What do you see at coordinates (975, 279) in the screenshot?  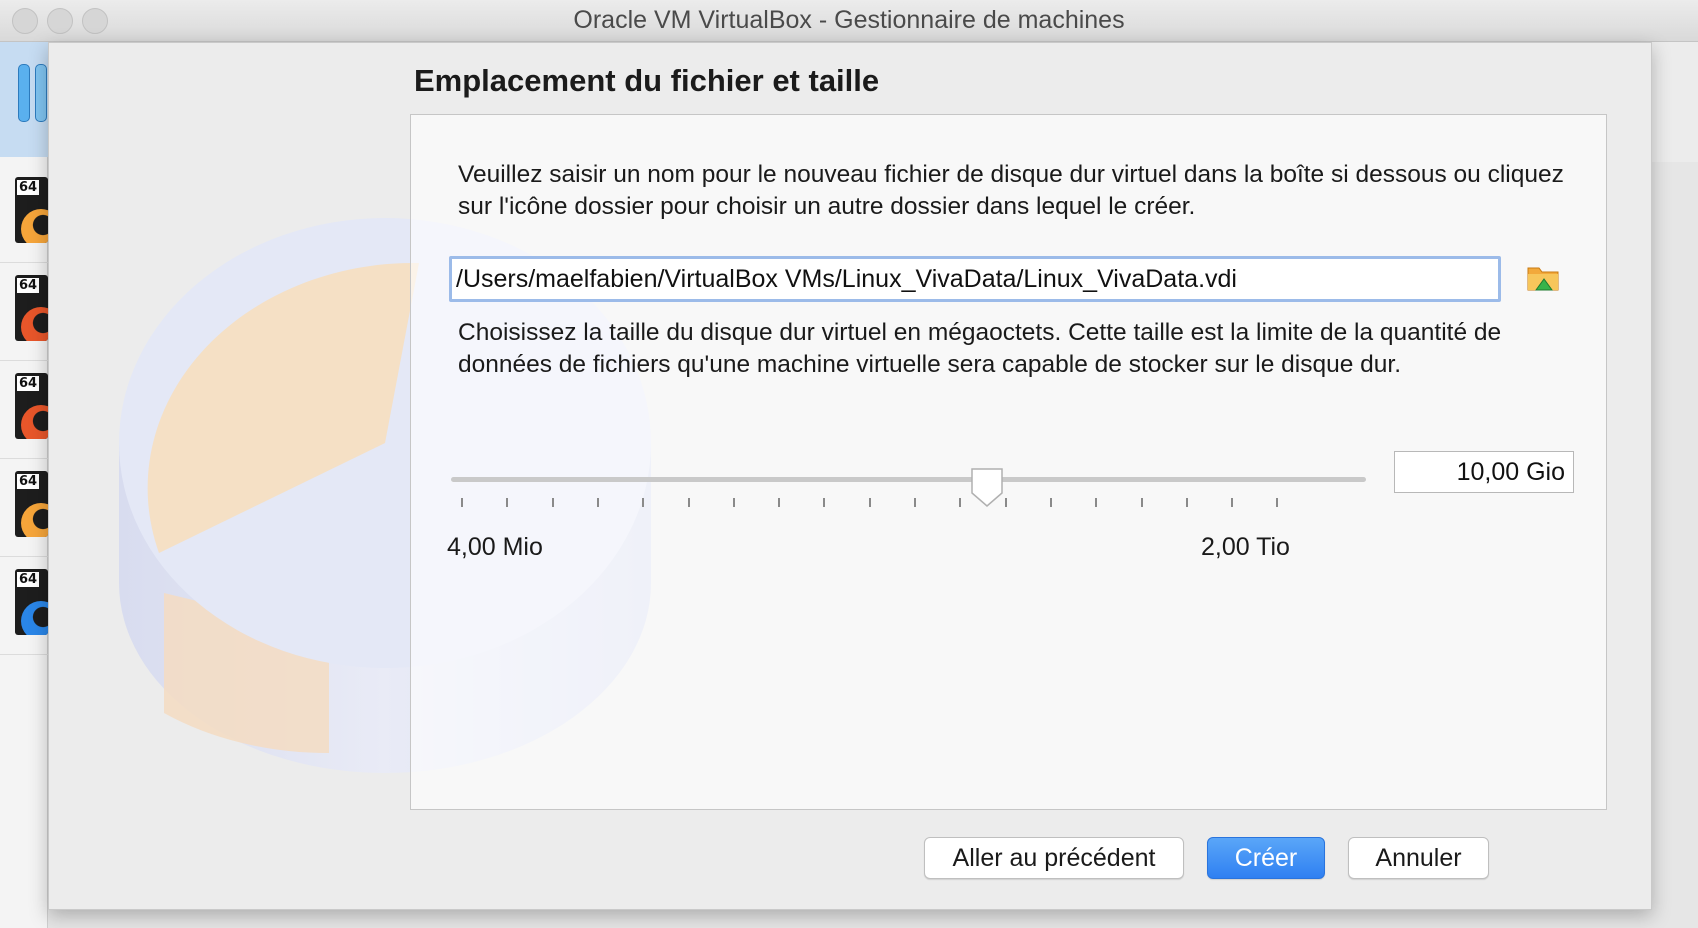 I see `file-path-input` at bounding box center [975, 279].